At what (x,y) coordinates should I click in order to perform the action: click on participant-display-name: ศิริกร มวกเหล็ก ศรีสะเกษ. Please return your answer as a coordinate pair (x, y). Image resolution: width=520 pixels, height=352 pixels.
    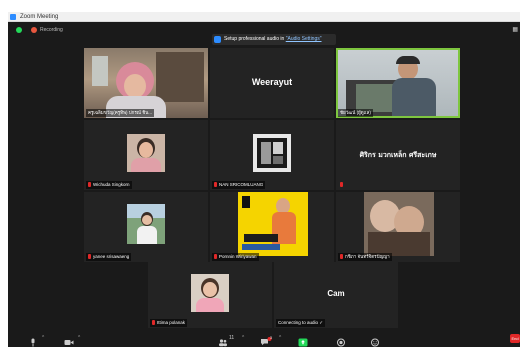
    Looking at the image, I should click on (398, 154).